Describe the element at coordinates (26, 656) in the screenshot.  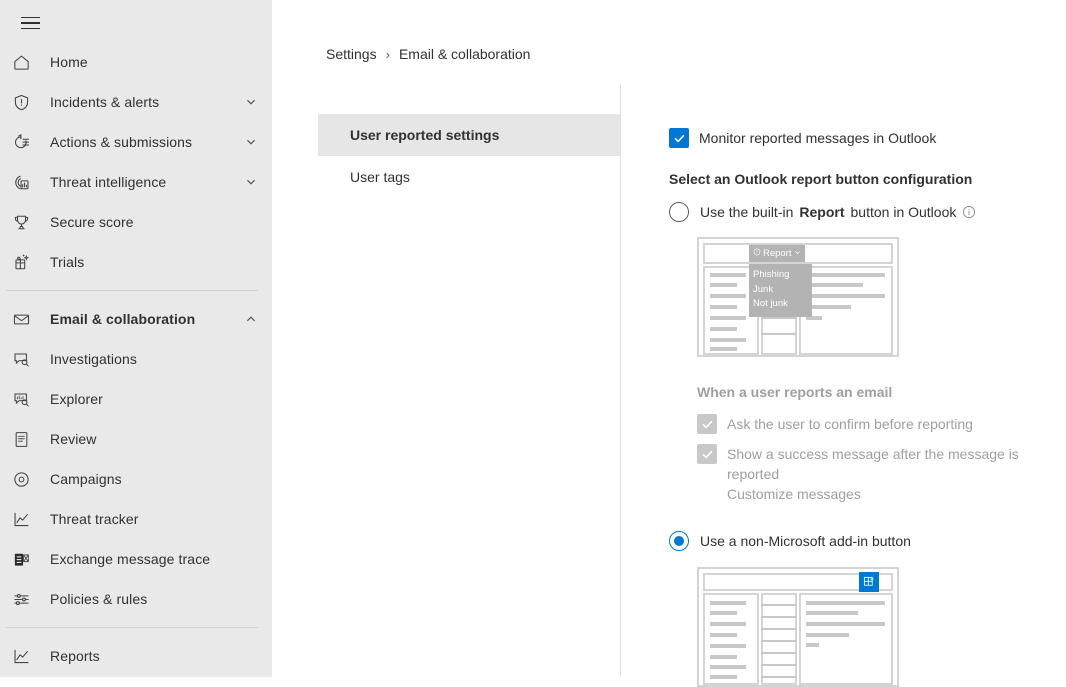
I see `reports-chart-icon` at that location.